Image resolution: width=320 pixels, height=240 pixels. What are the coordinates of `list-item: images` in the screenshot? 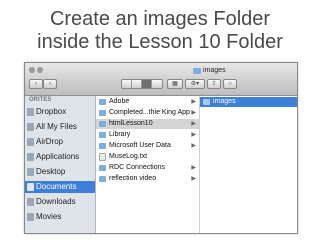 It's located at (248, 102).